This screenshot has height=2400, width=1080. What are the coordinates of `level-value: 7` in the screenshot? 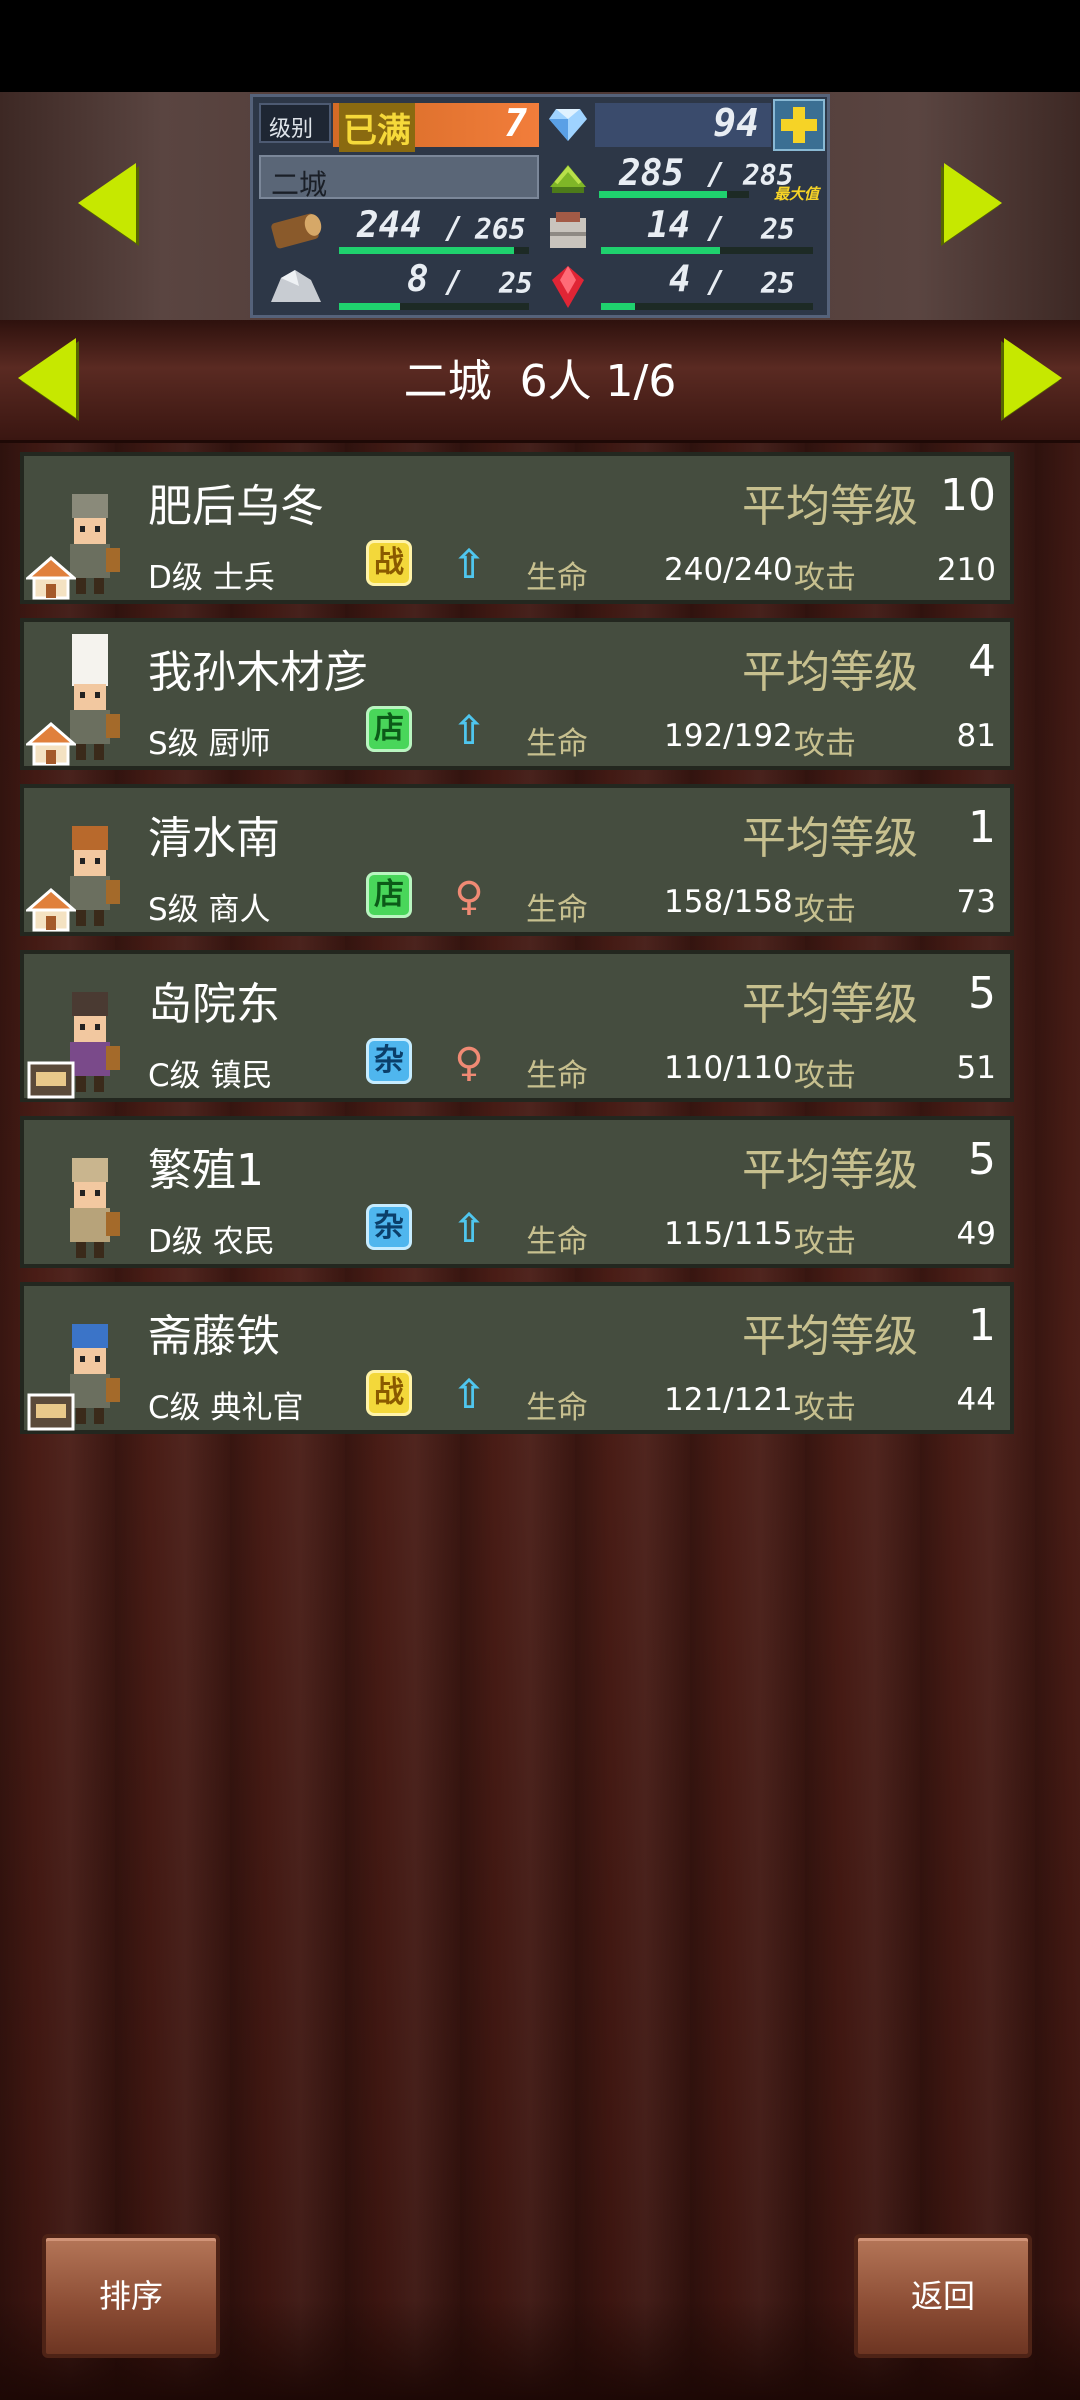 It's located at (515, 123).